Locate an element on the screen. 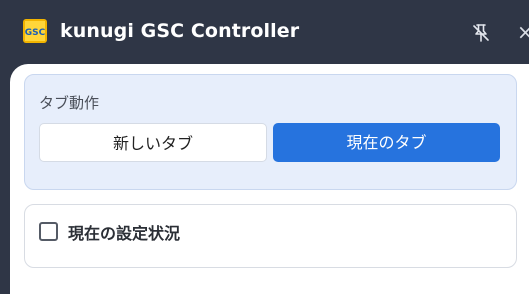 The height and width of the screenshot is (294, 529). pin-off-icon is located at coordinates (481, 33).